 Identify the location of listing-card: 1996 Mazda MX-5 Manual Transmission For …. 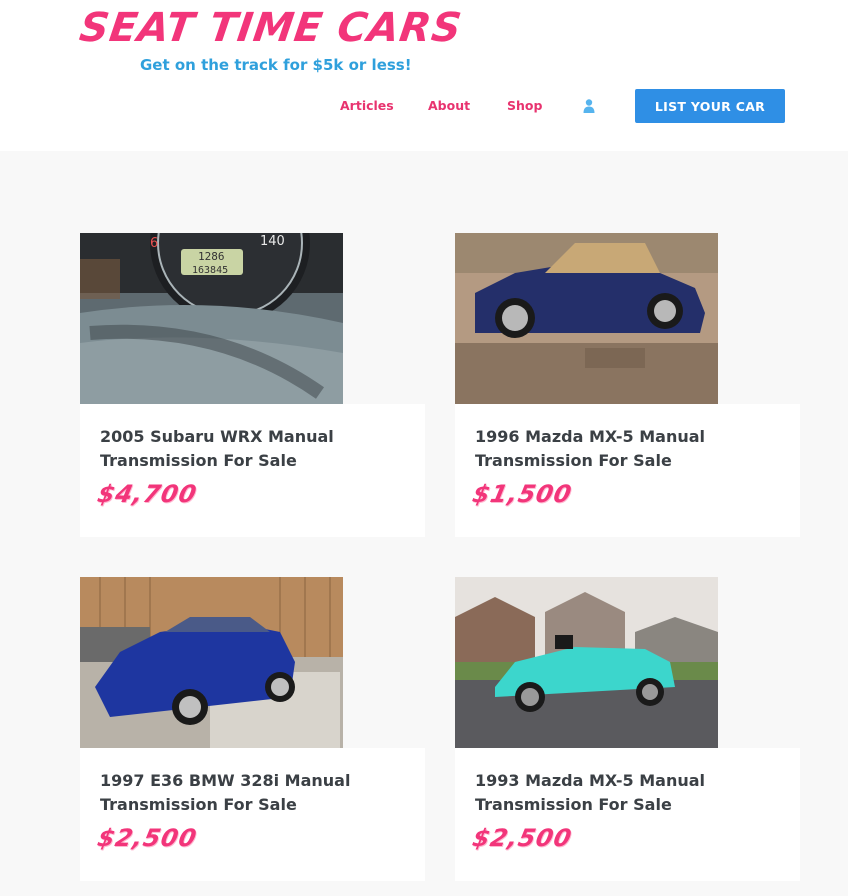
(627, 385).